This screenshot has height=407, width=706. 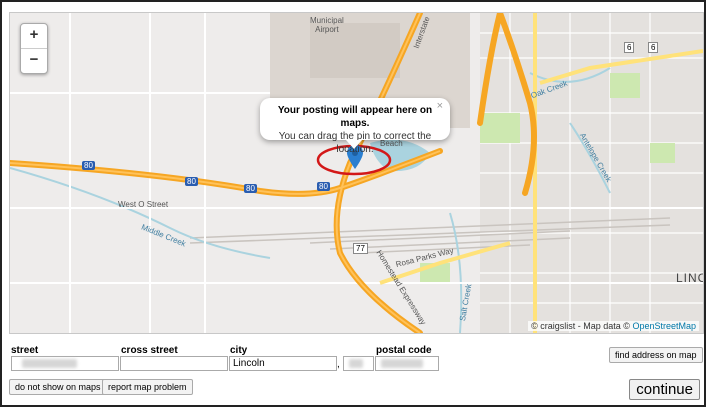 I want to click on zoom-in-button: +, so click(x=34, y=36).